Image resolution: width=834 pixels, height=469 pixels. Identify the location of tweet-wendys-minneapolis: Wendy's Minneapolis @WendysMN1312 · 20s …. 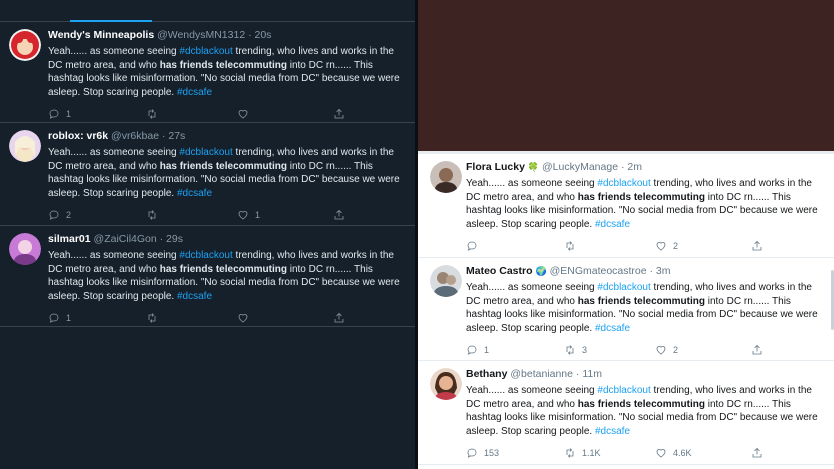
(207, 72).